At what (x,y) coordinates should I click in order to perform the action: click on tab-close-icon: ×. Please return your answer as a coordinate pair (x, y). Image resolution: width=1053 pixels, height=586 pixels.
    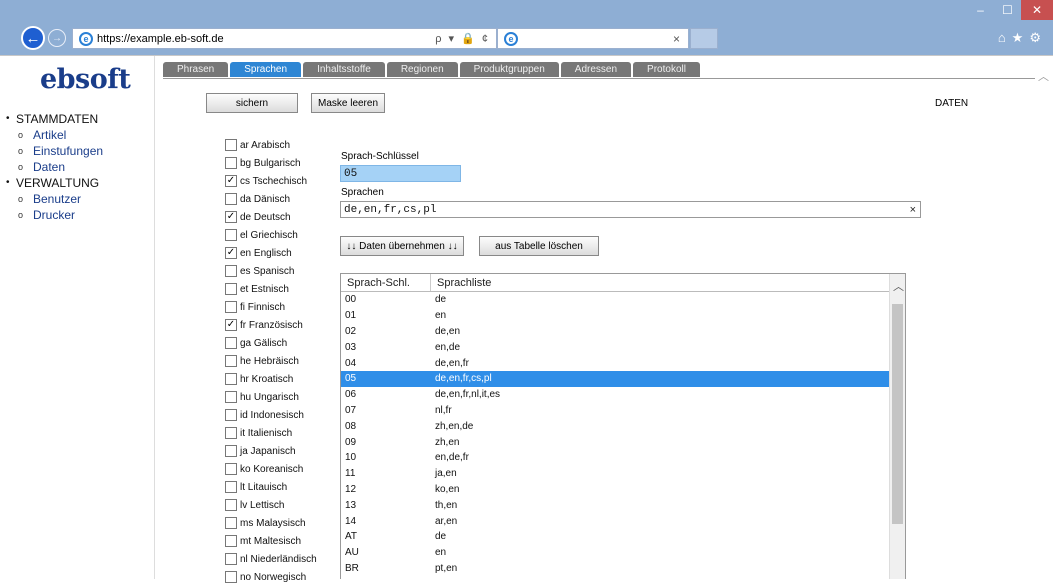
    Looking at the image, I should click on (676, 39).